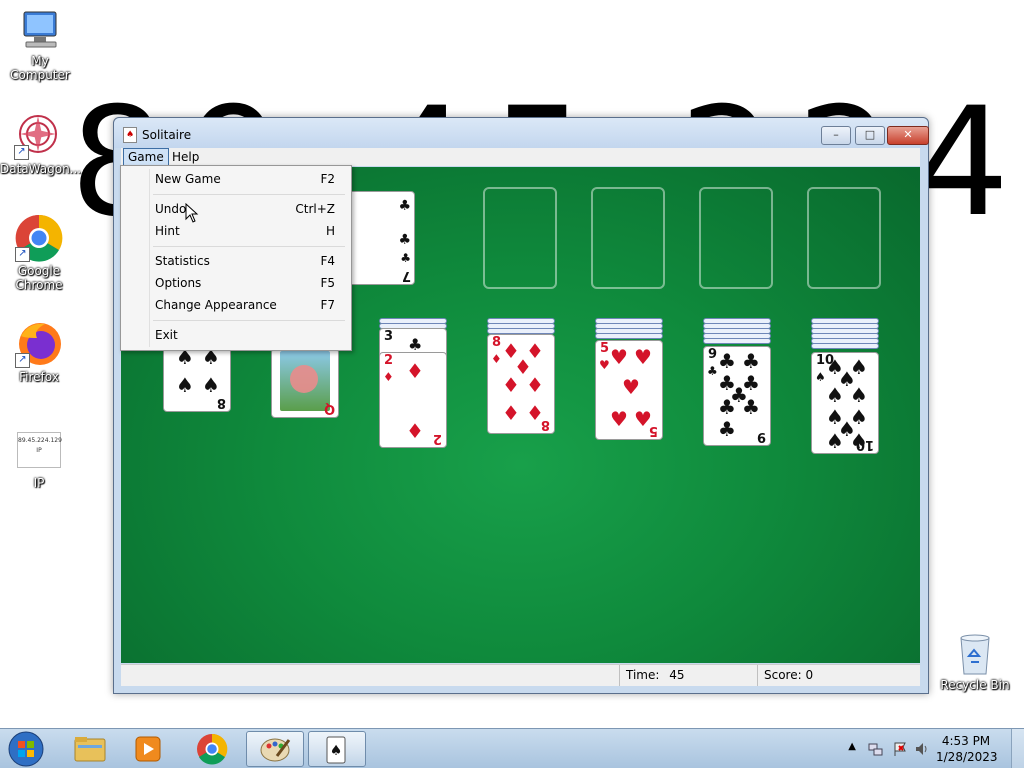 This screenshot has height=768, width=1024. I want to click on status-bar: Time: 45 Score: 0, so click(520, 675).